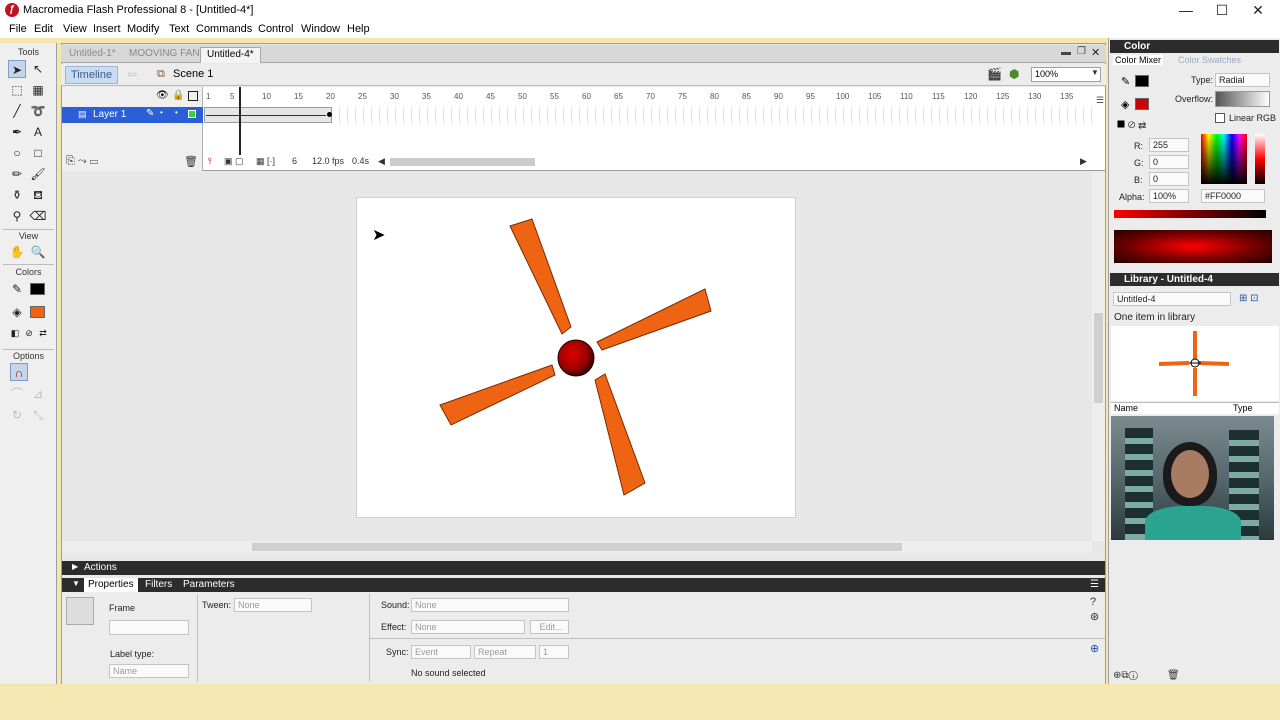  Describe the element at coordinates (320, 29) in the screenshot. I see `menu-window: Window` at that location.